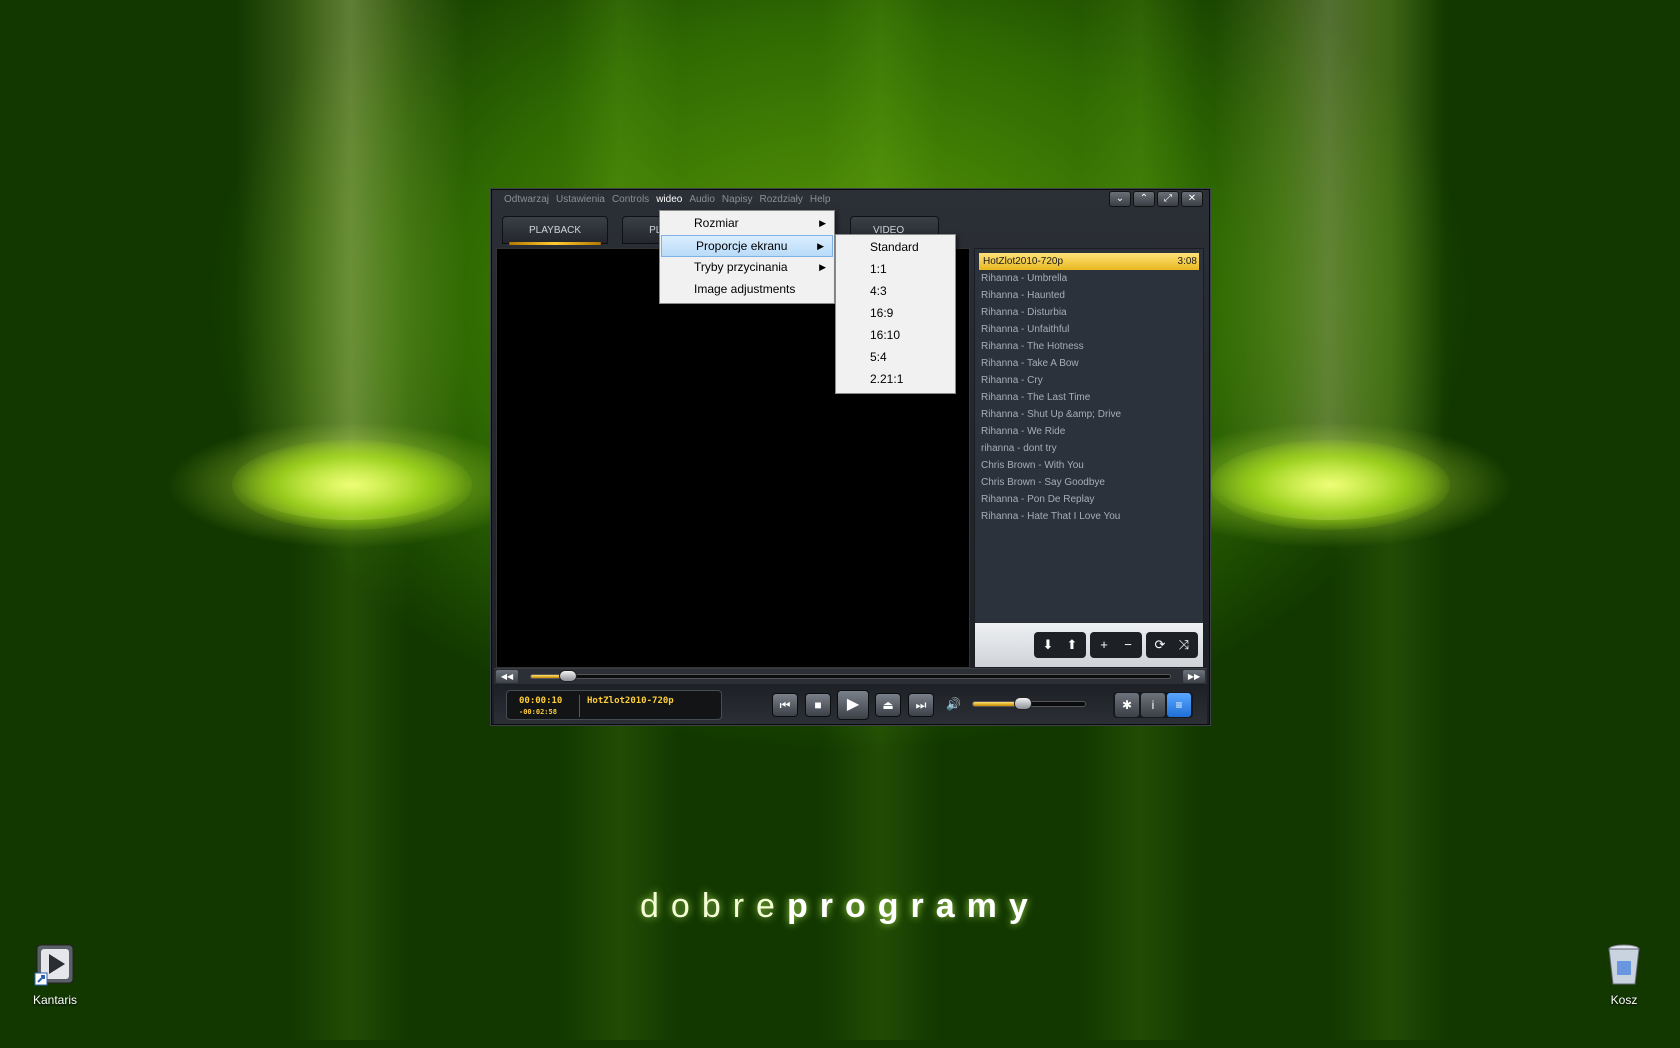 The height and width of the screenshot is (1048, 1680). I want to click on playlist-item: Rihanna - Disturbia, so click(1089, 312).